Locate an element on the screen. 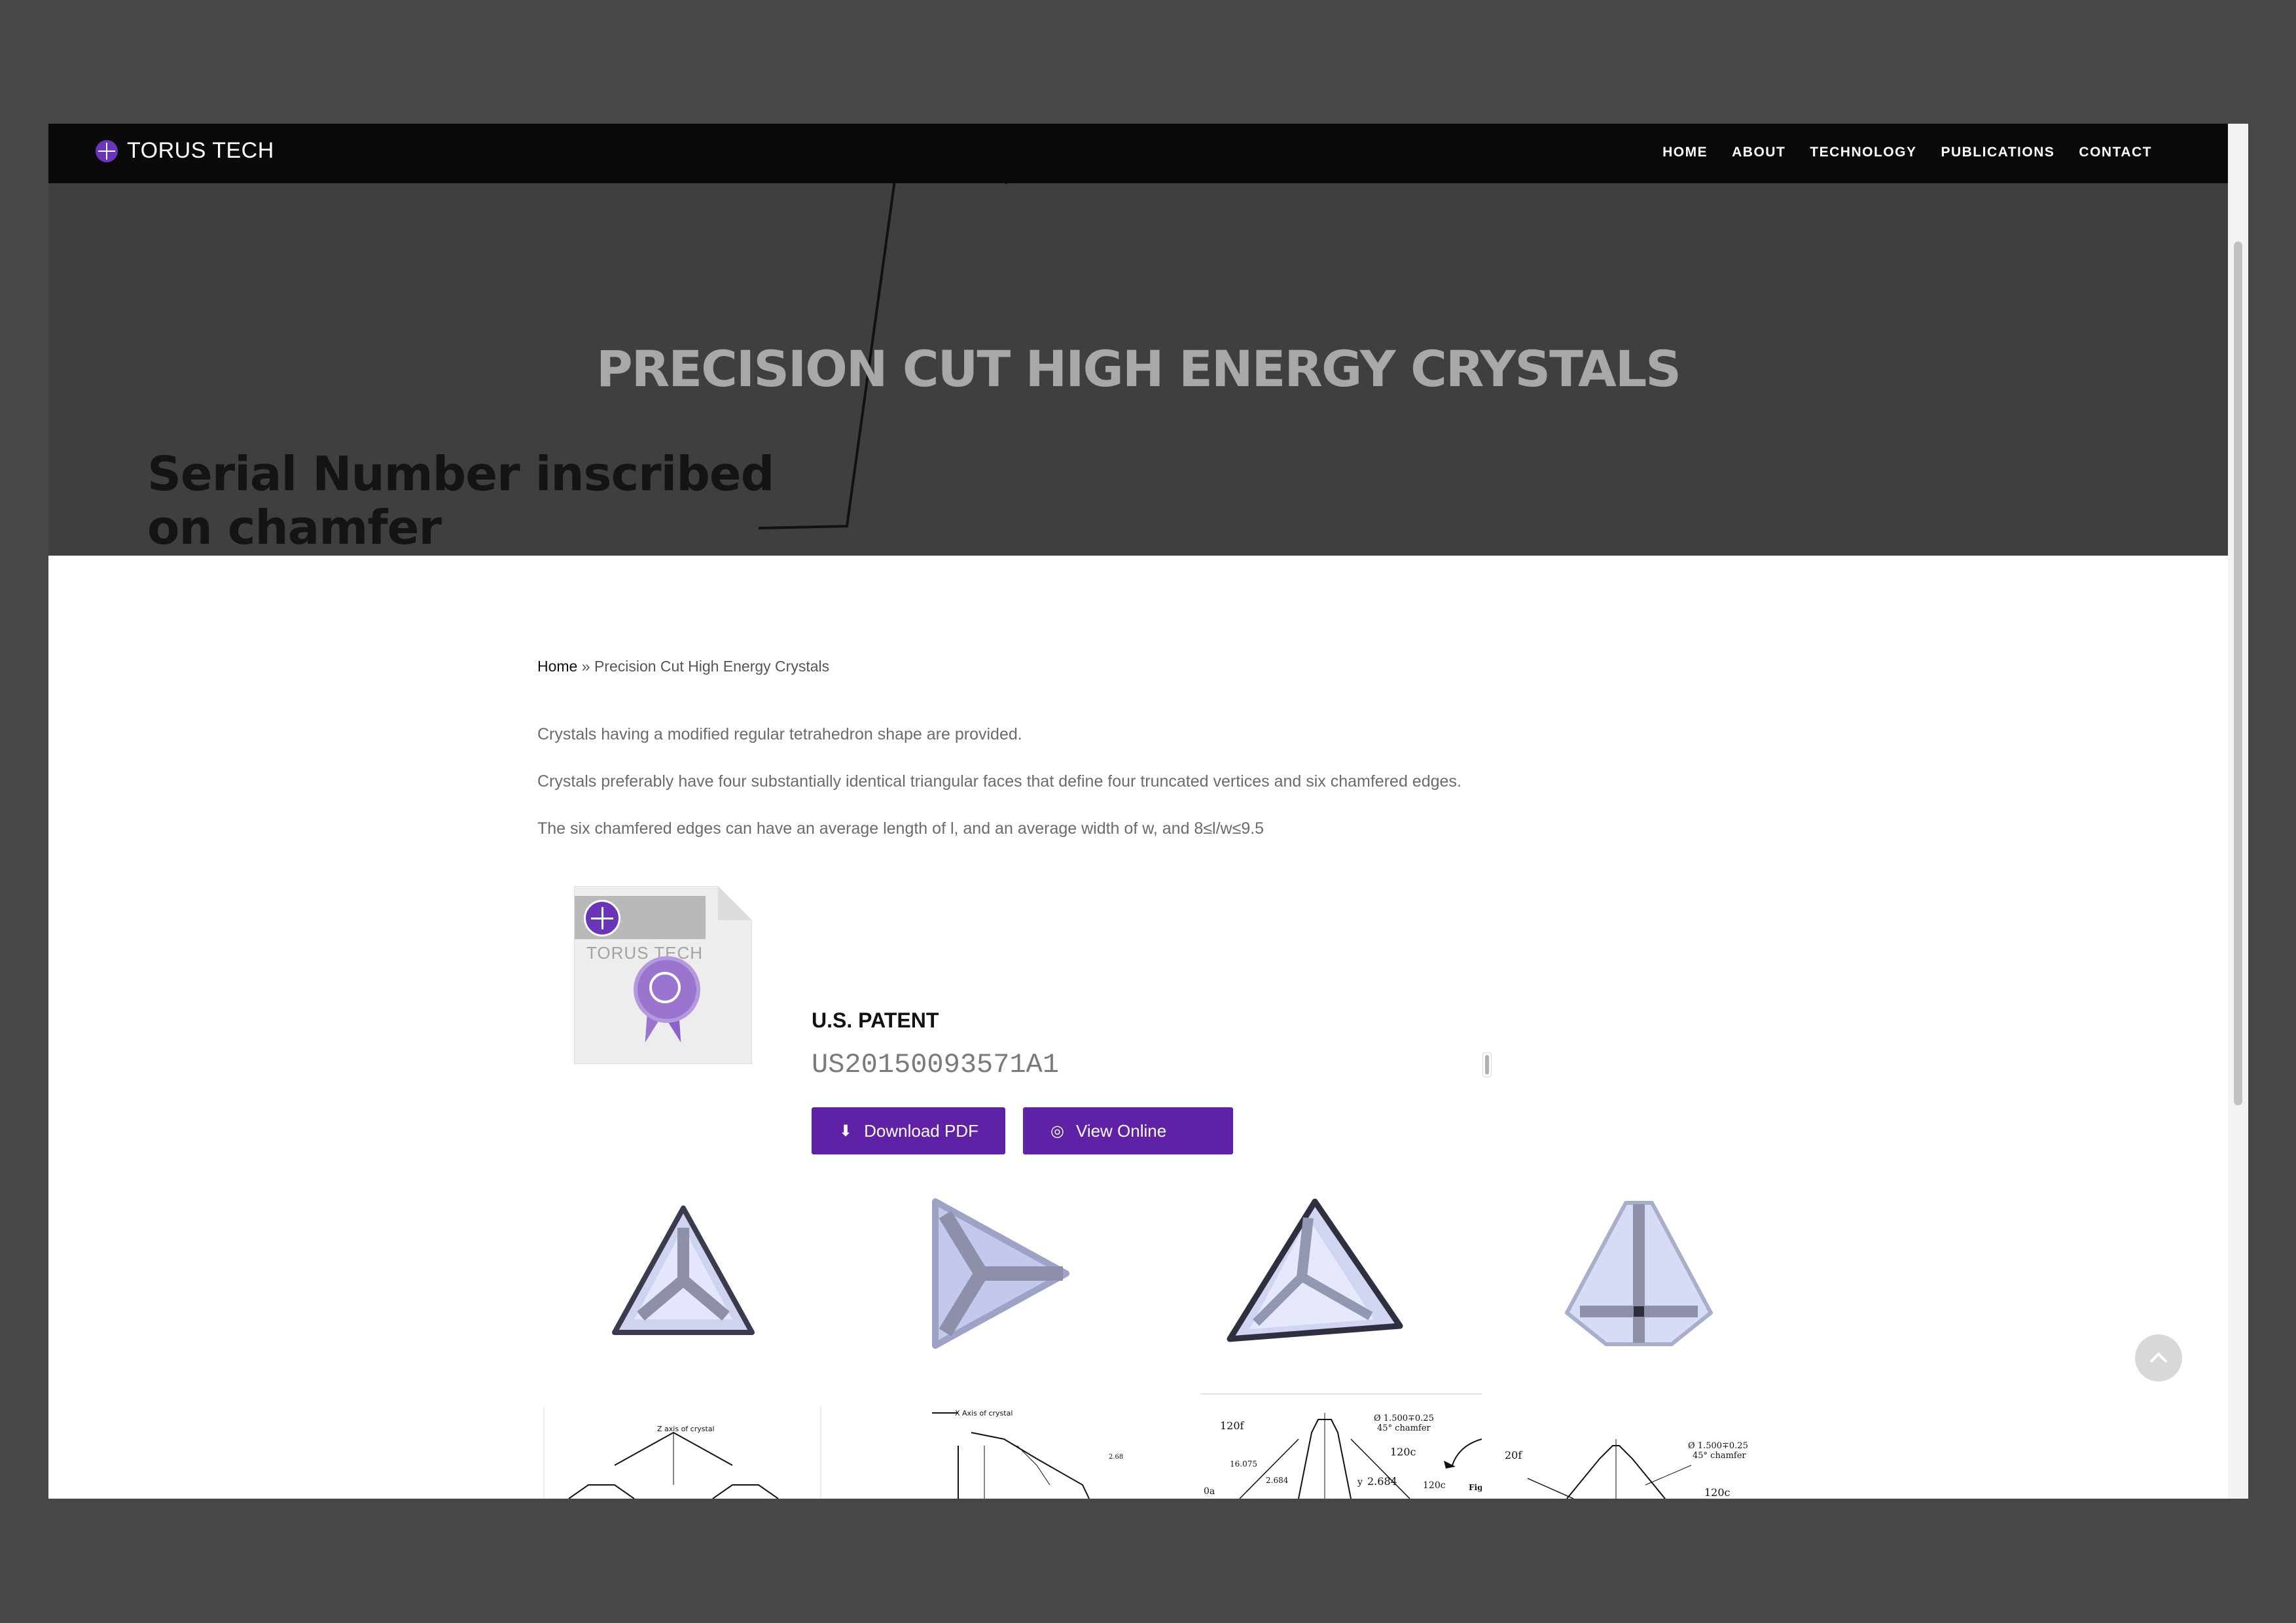  nav-item-publications: PUBLICATIONS is located at coordinates (1997, 152).